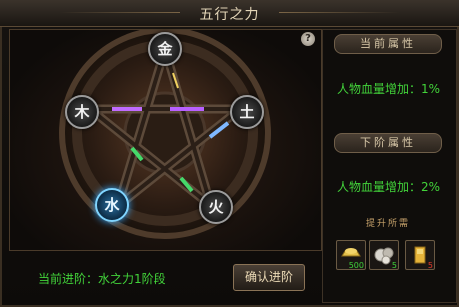 The width and height of the screenshot is (459, 307). Describe the element at coordinates (388, 143) in the screenshot. I see `next-attr-header: 下阶属性` at that location.